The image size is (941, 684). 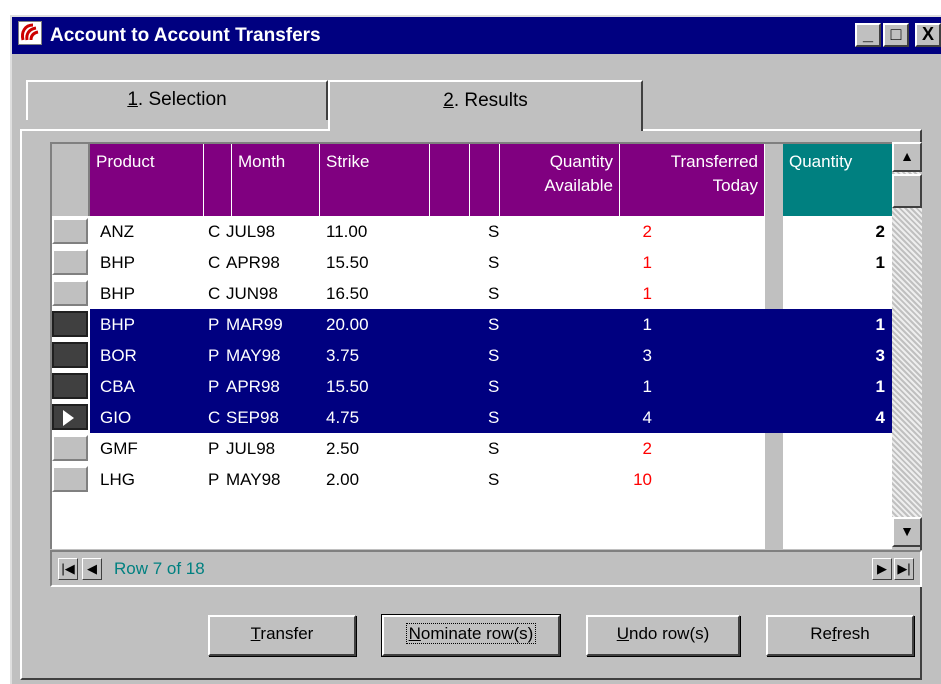 I want to click on scroll-down-icon: ▼, so click(x=907, y=531).